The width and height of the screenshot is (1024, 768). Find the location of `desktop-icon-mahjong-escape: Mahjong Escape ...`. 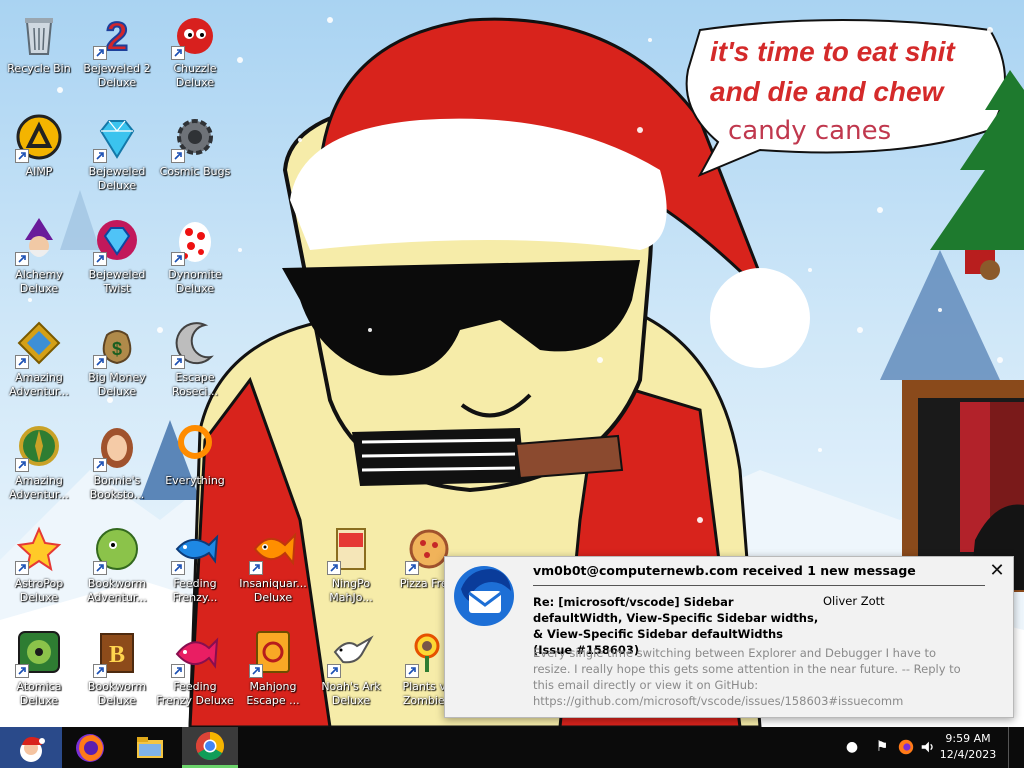

desktop-icon-mahjong-escape: Mahjong Escape ... is located at coordinates (273, 670).